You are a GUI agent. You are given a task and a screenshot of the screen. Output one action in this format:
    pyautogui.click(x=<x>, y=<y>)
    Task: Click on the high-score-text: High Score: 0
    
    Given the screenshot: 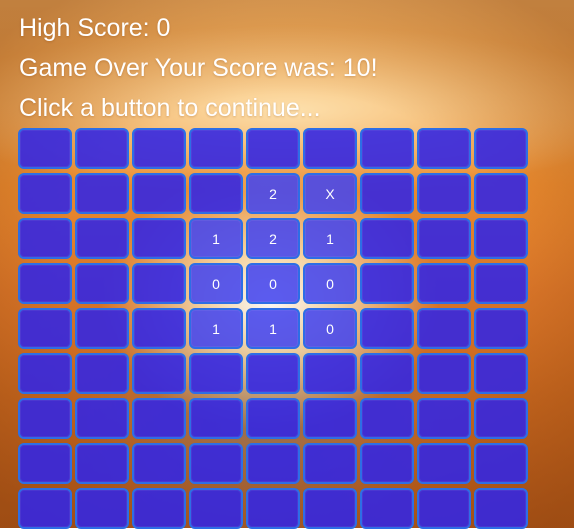 What is the action you would take?
    pyautogui.click(x=95, y=28)
    